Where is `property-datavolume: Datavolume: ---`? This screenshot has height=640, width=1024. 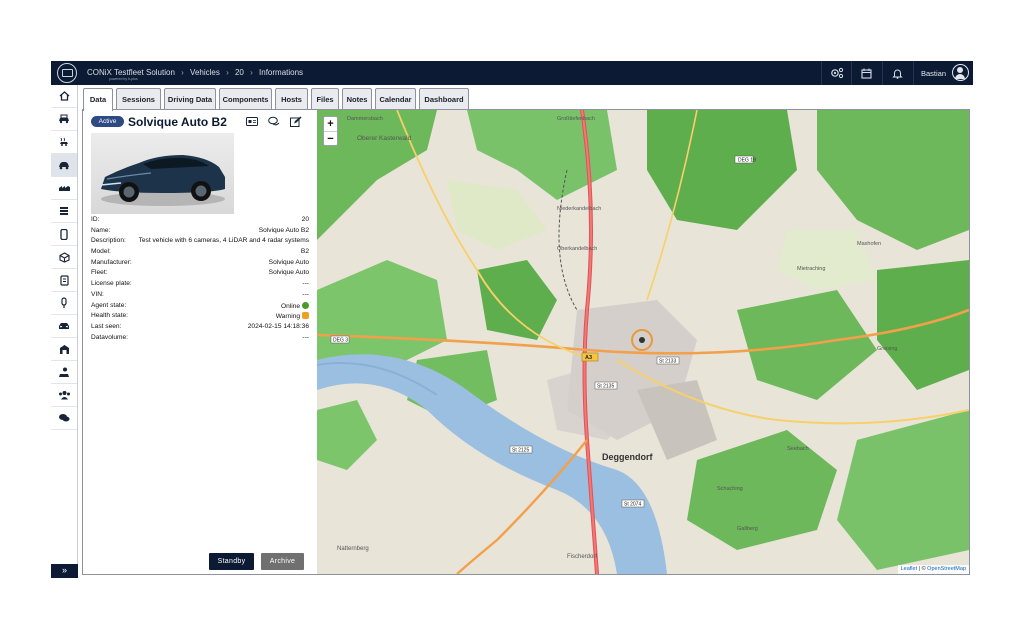 property-datavolume: Datavolume: --- is located at coordinates (200, 339).